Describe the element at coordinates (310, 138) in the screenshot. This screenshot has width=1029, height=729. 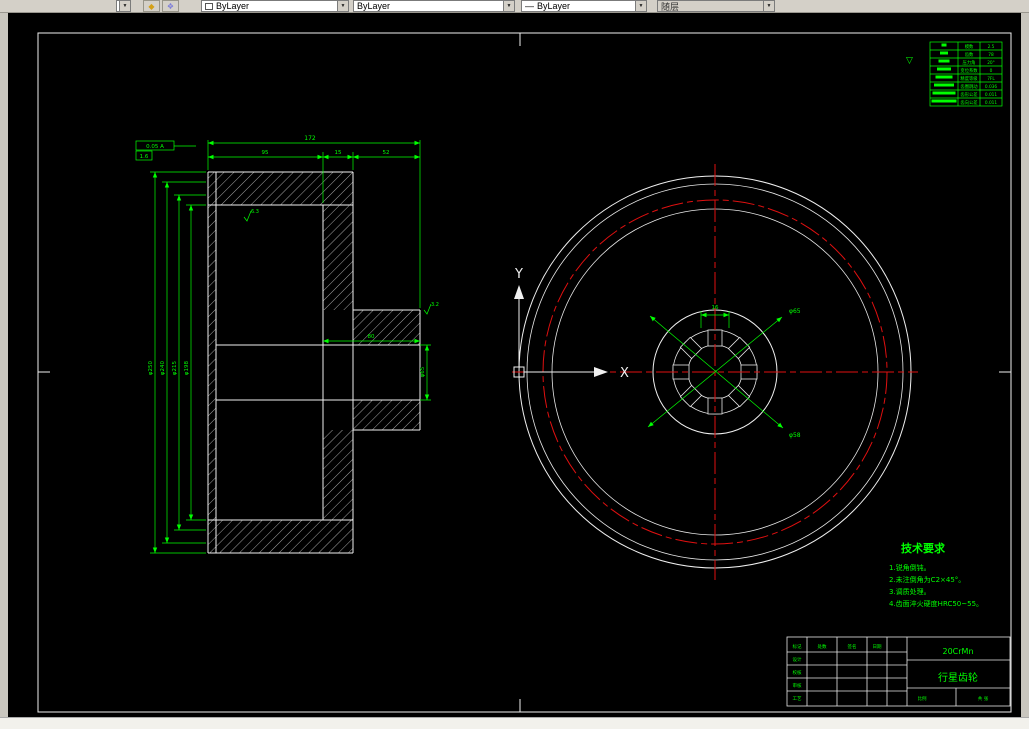
I see `dim-overall-width: 172` at that location.